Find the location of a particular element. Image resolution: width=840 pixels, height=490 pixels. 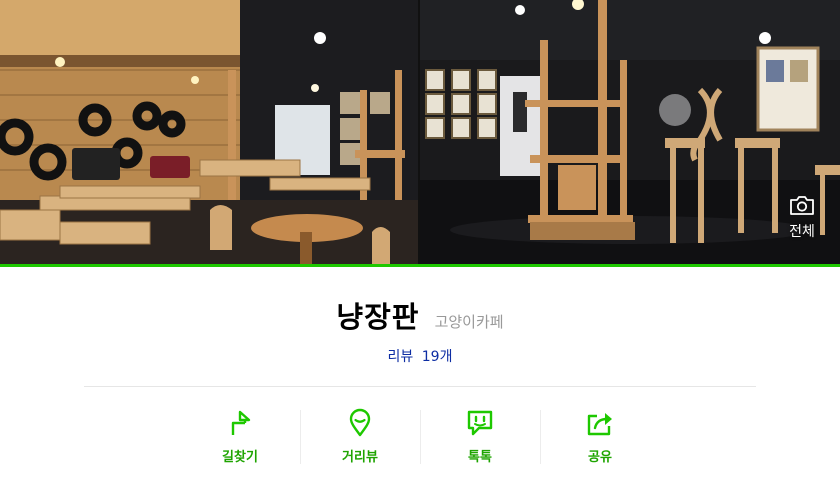

divider is located at coordinates (420, 386).